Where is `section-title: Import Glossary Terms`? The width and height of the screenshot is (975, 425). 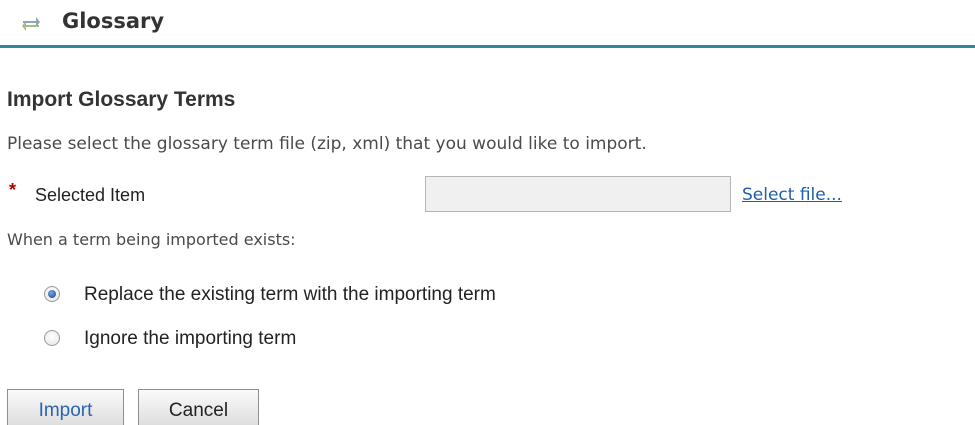 section-title: Import Glossary Terms is located at coordinates (121, 99).